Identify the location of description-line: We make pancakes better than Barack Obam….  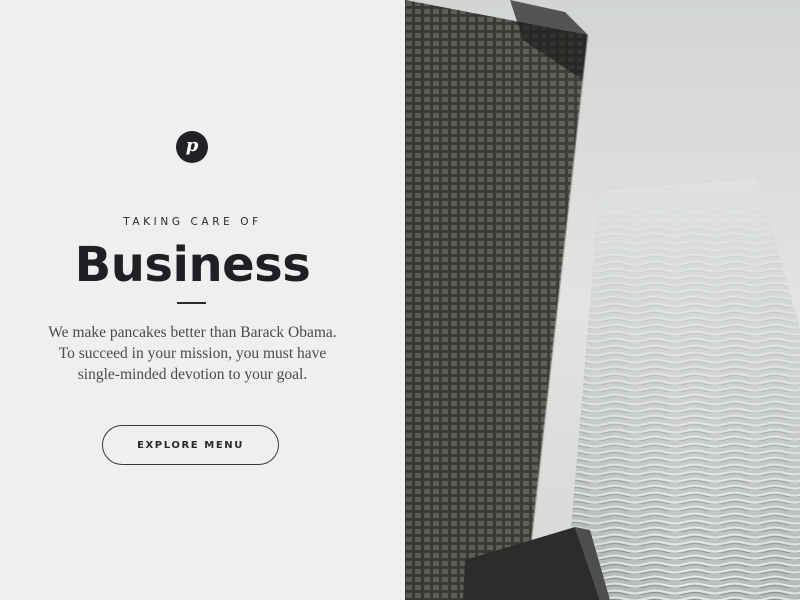
(192, 332).